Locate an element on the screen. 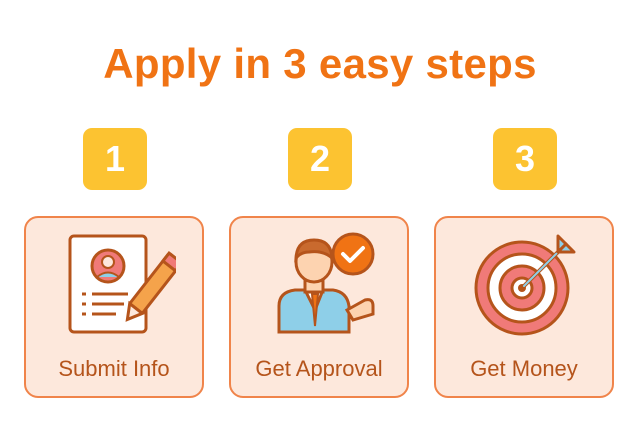 Image resolution: width=640 pixels, height=440 pixels. step-1-card: Submit Info is located at coordinates (114, 307).